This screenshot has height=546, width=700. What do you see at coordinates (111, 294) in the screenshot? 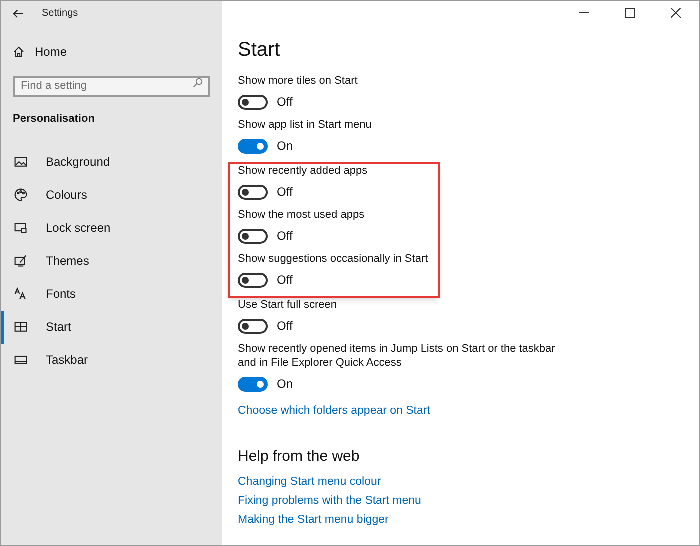
I see `nav-item: Fonts` at bounding box center [111, 294].